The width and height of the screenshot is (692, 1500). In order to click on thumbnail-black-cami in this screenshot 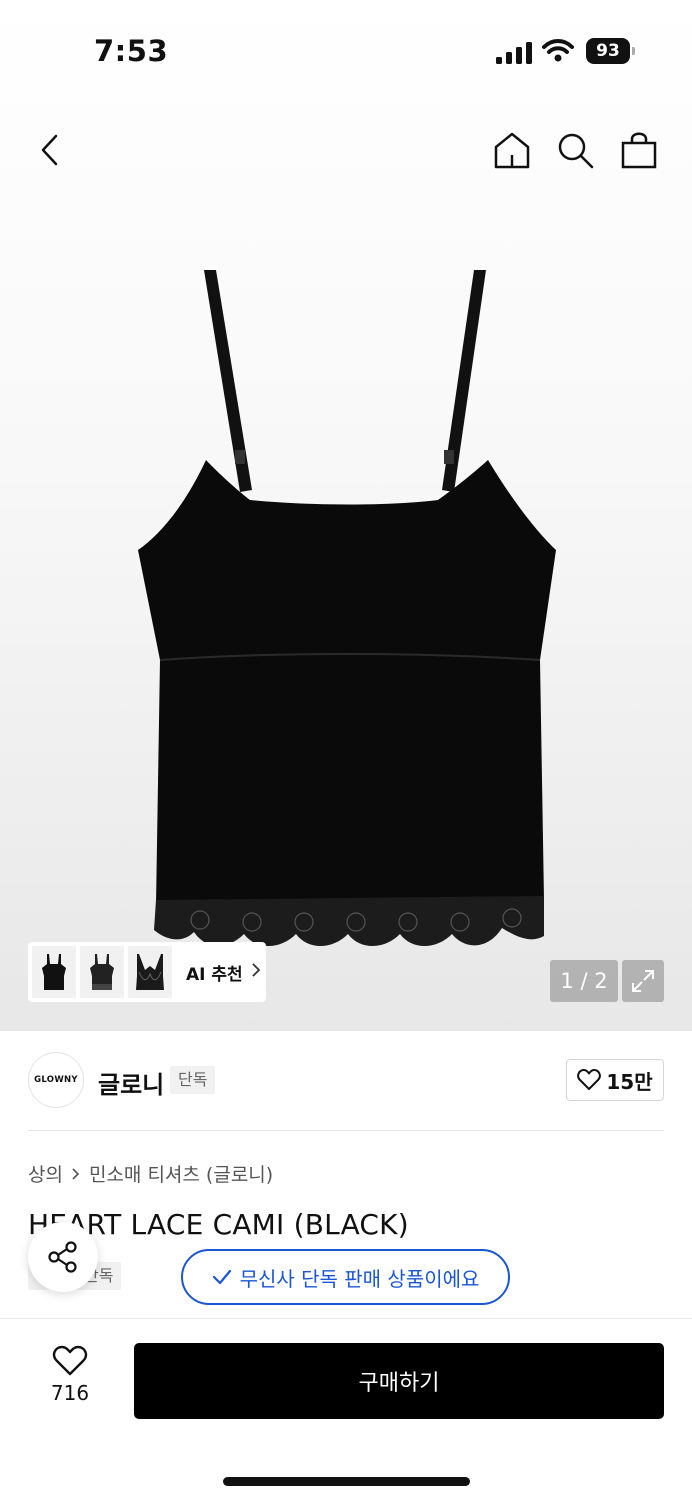, I will do `click(54, 972)`.